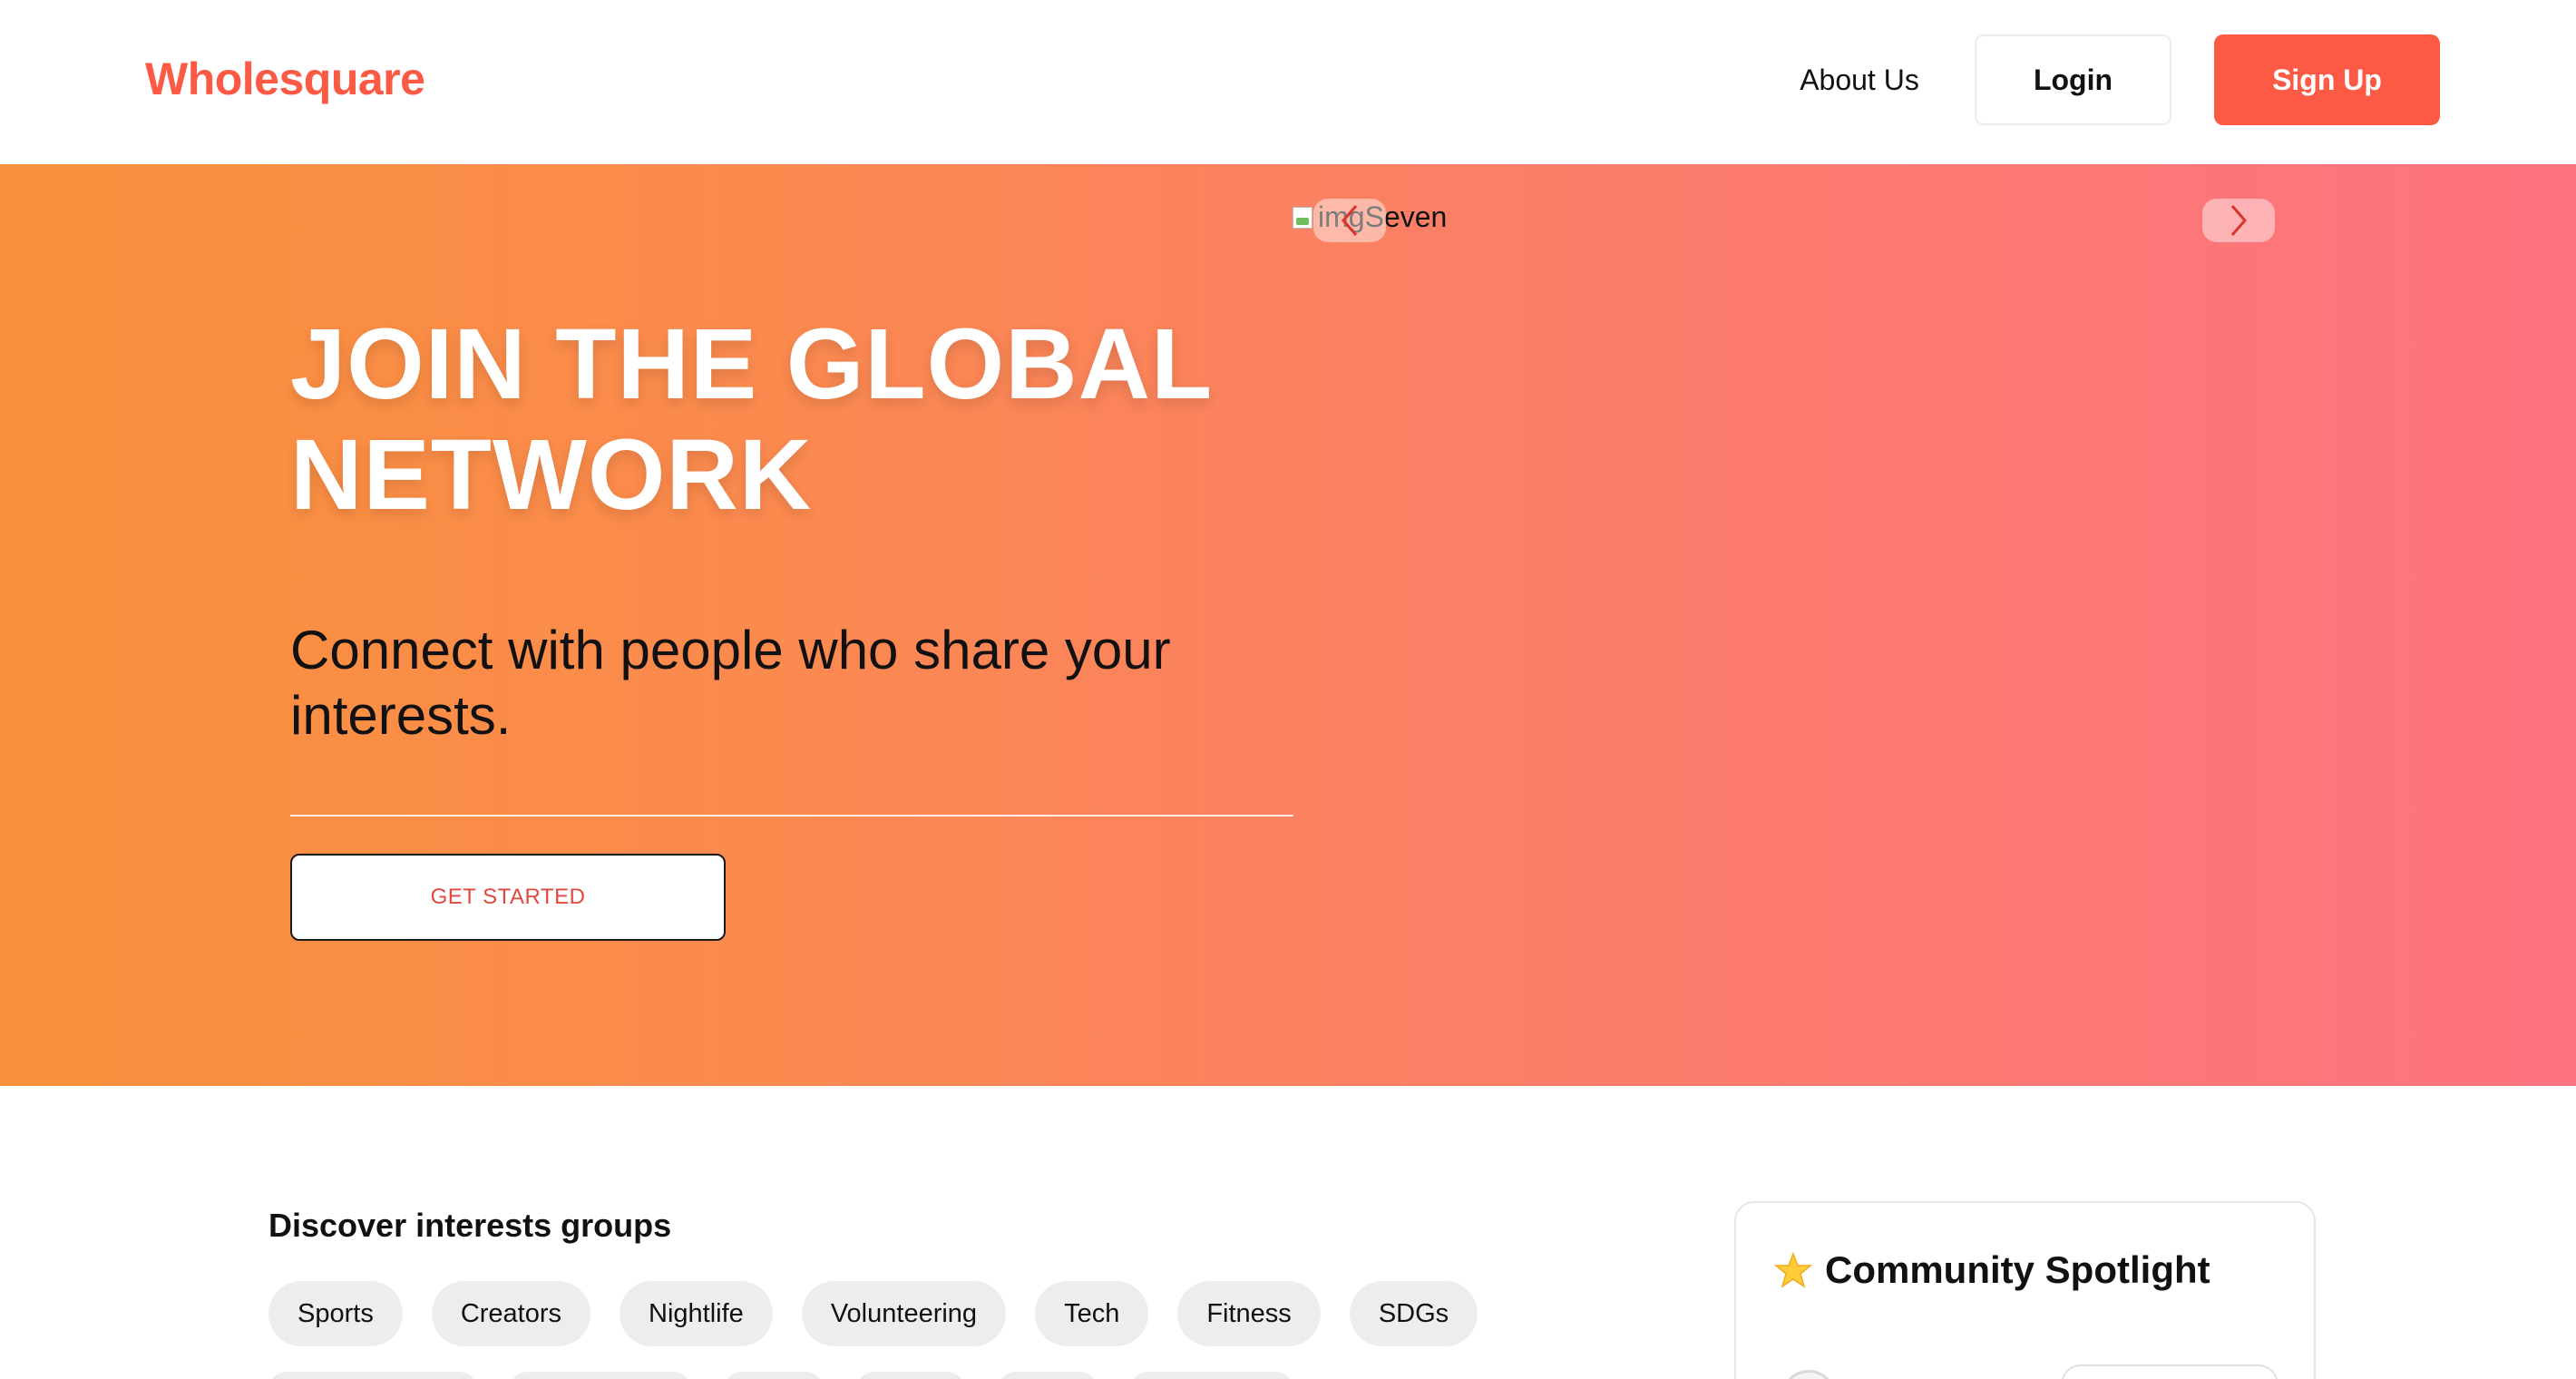 This screenshot has height=1379, width=2576. I want to click on carousel-prev-button, so click(1349, 220).